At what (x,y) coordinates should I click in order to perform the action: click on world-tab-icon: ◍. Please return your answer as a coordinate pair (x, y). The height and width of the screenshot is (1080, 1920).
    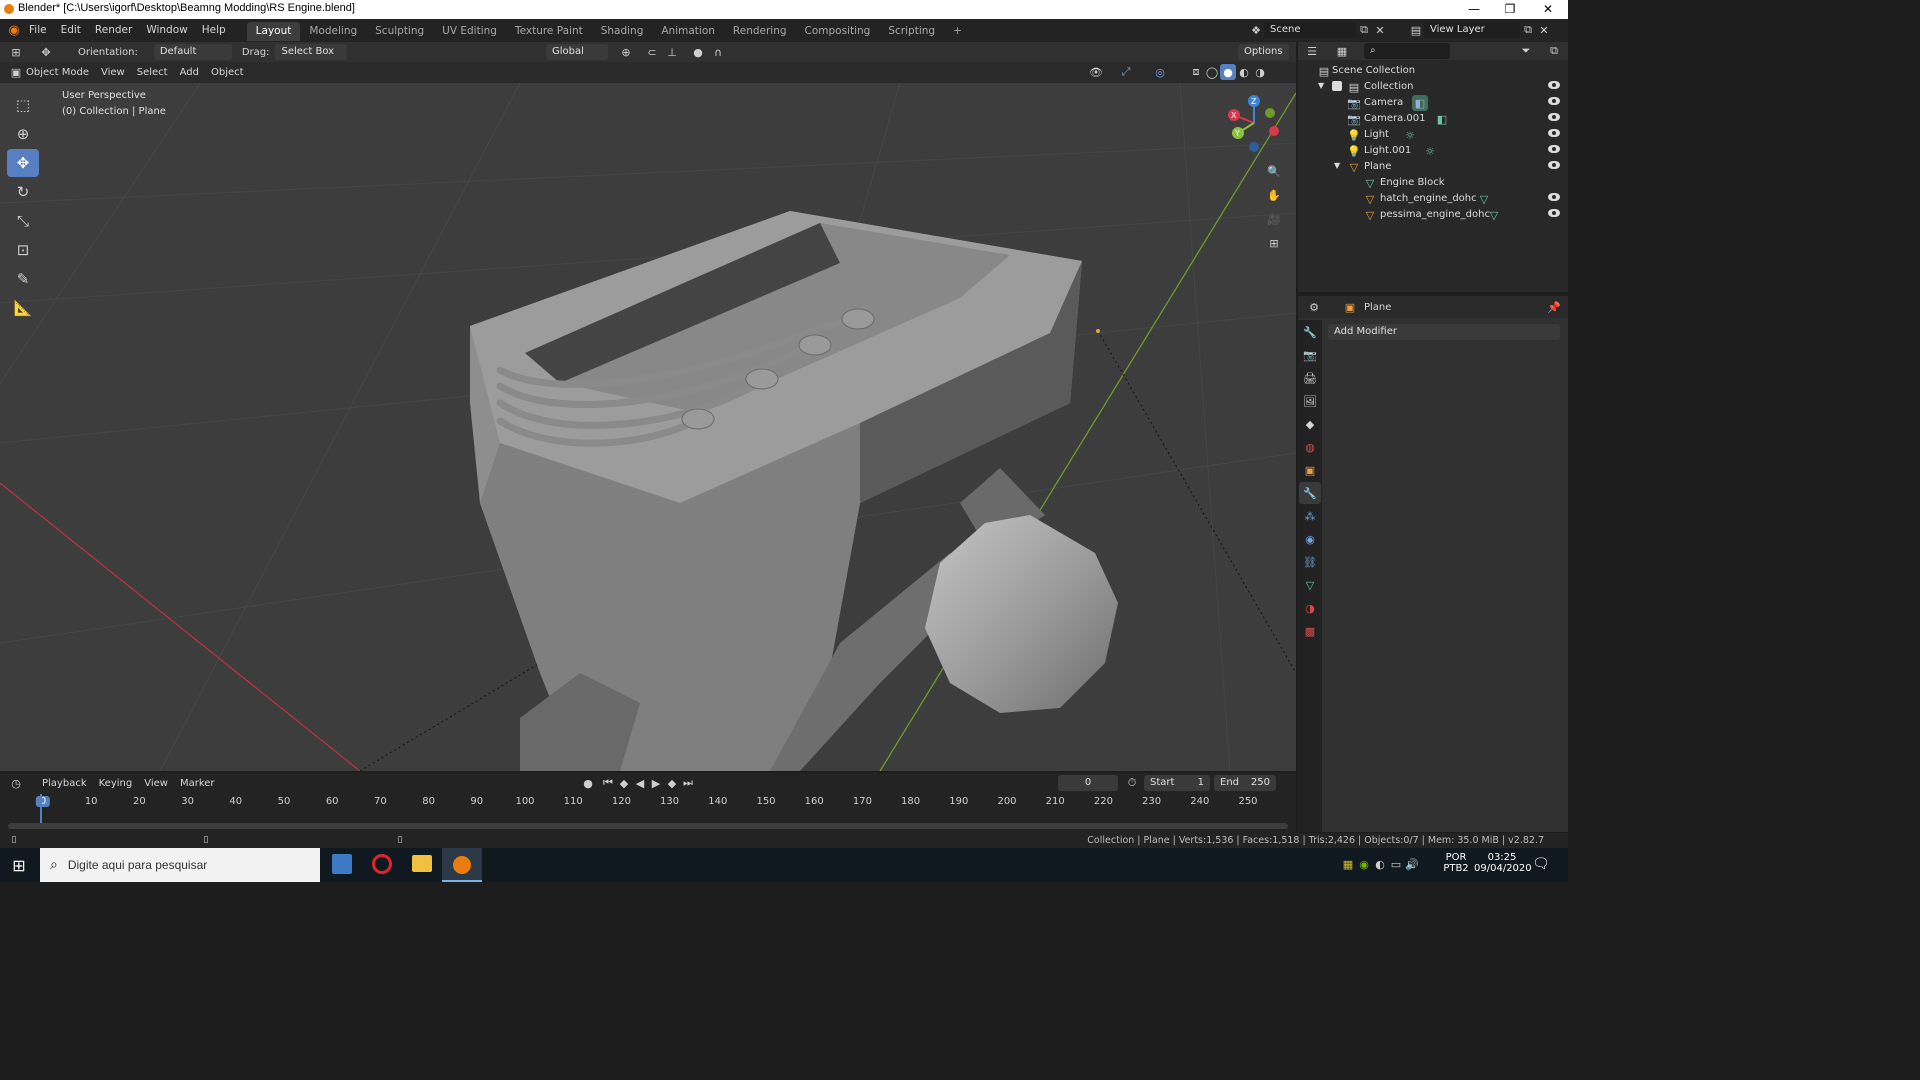
    Looking at the image, I should click on (1310, 447).